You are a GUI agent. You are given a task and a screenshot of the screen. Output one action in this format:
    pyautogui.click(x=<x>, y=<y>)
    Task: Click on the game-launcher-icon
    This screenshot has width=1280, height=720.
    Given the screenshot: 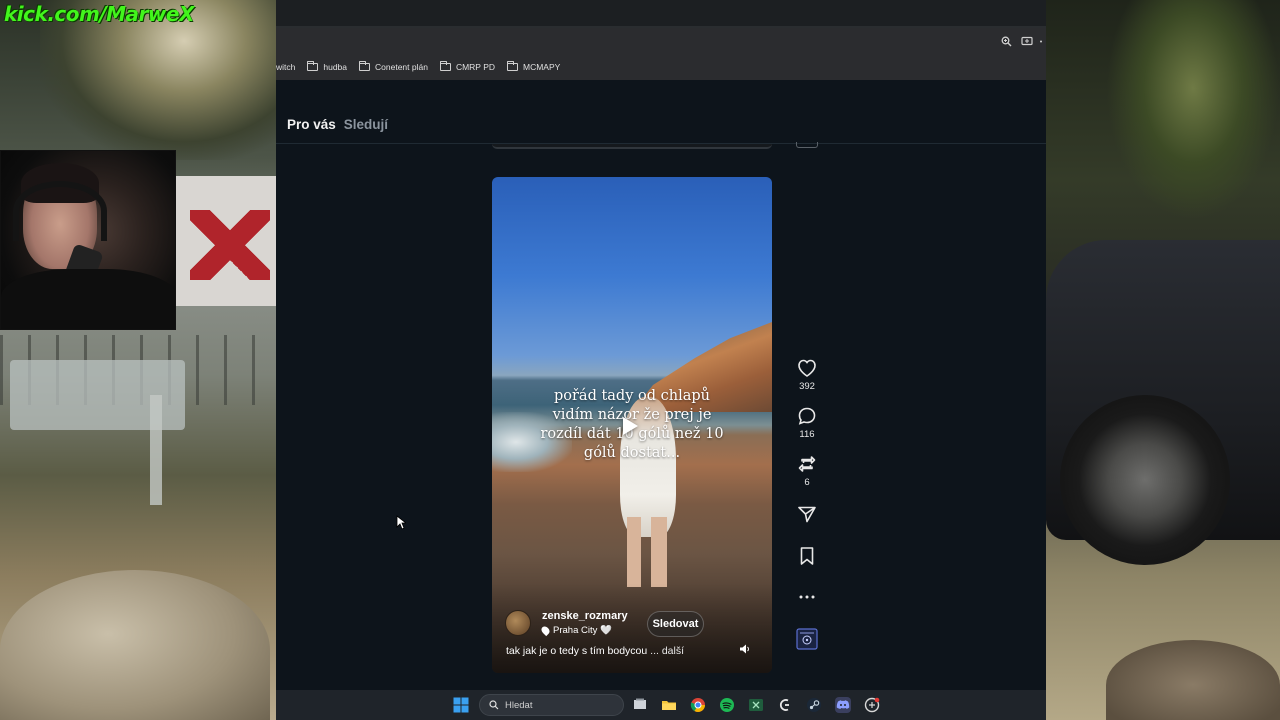 What is the action you would take?
    pyautogui.click(x=872, y=705)
    